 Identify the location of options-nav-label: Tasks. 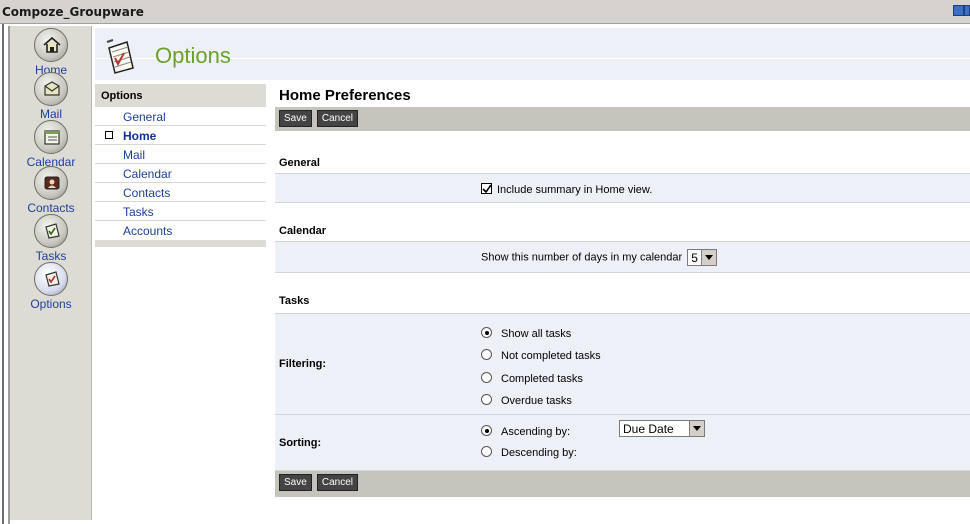
(138, 212).